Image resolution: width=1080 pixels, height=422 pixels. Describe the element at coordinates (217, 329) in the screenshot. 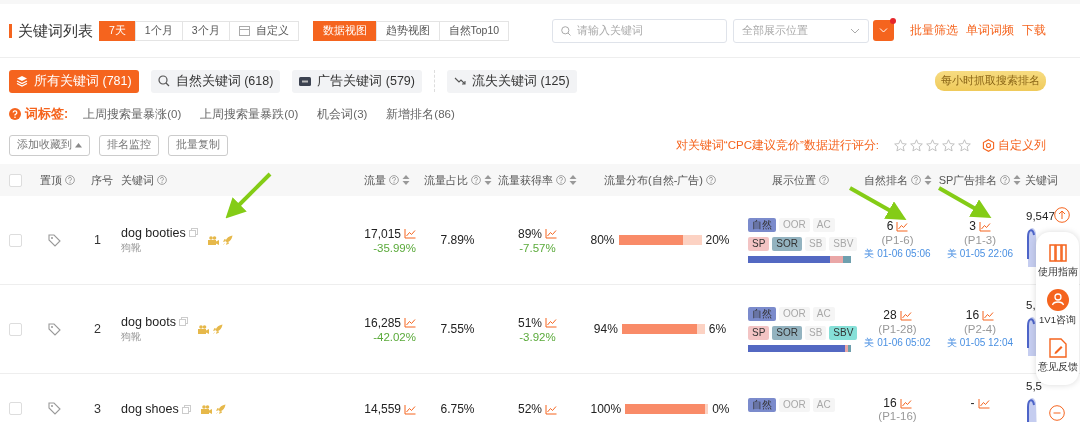

I see `rocket-icon` at that location.